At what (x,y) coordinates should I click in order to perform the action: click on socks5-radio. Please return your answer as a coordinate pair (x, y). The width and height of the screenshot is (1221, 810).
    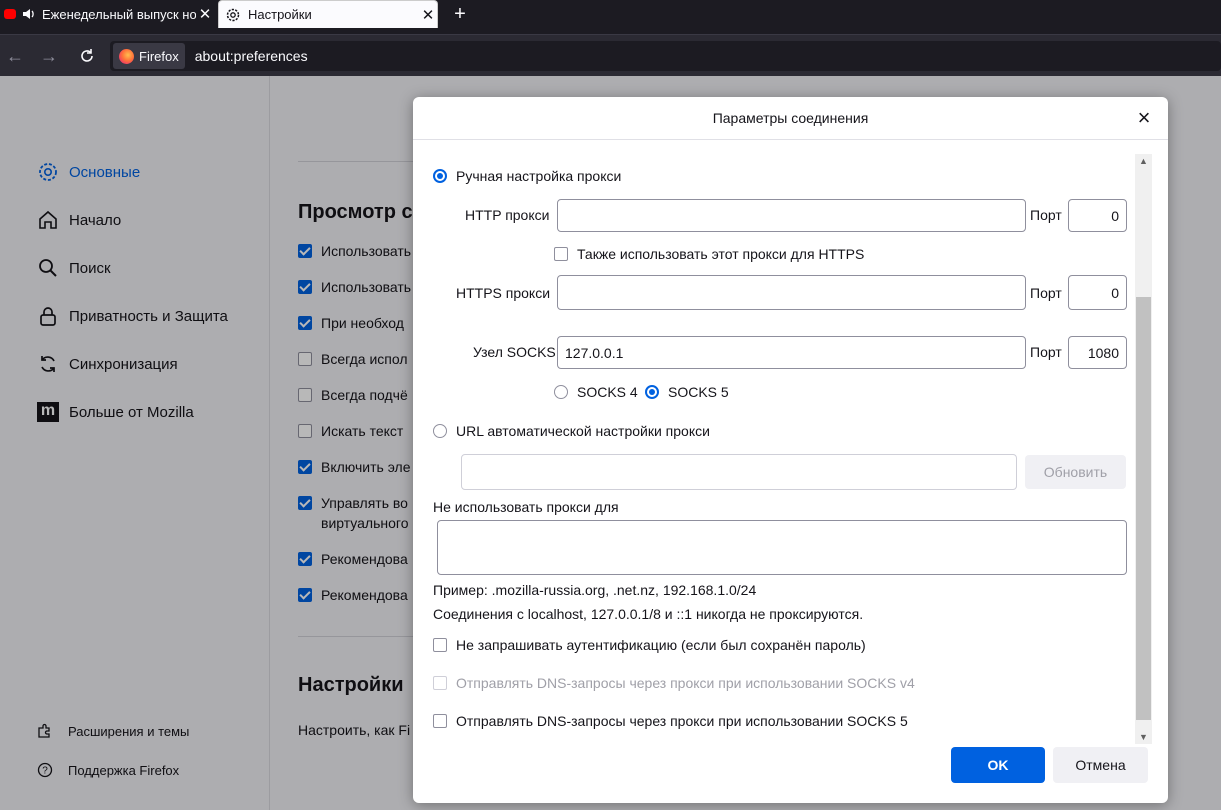
    Looking at the image, I should click on (652, 392).